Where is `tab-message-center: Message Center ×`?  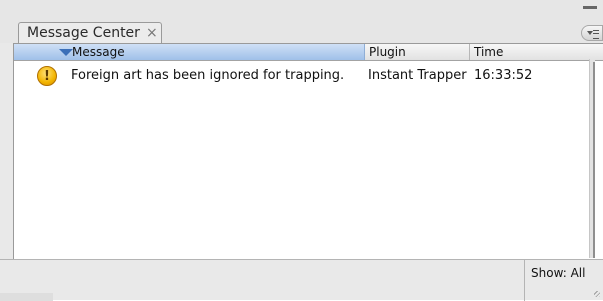
tab-message-center: Message Center × is located at coordinates (90, 32).